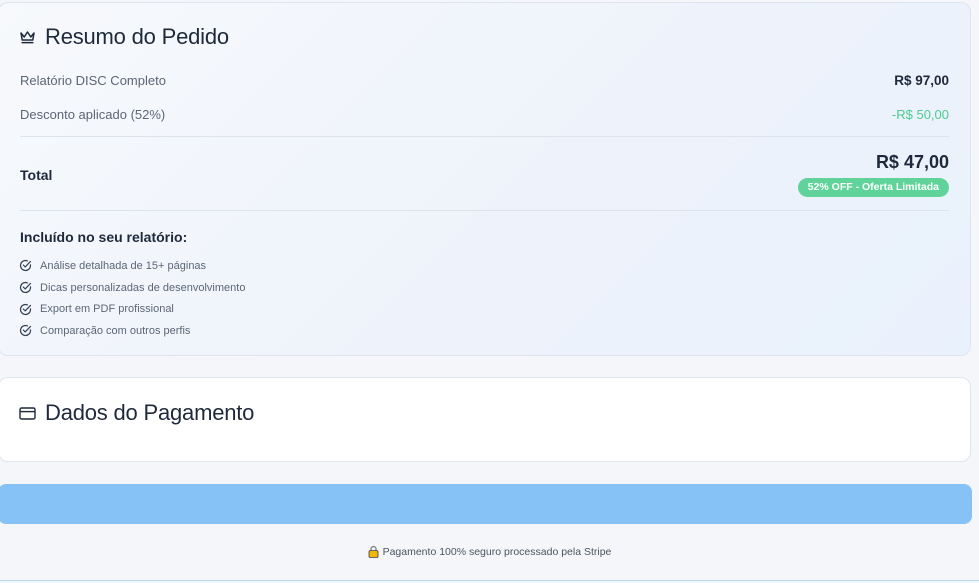 This screenshot has height=583, width=979. What do you see at coordinates (27, 413) in the screenshot?
I see `credit-card-icon` at bounding box center [27, 413].